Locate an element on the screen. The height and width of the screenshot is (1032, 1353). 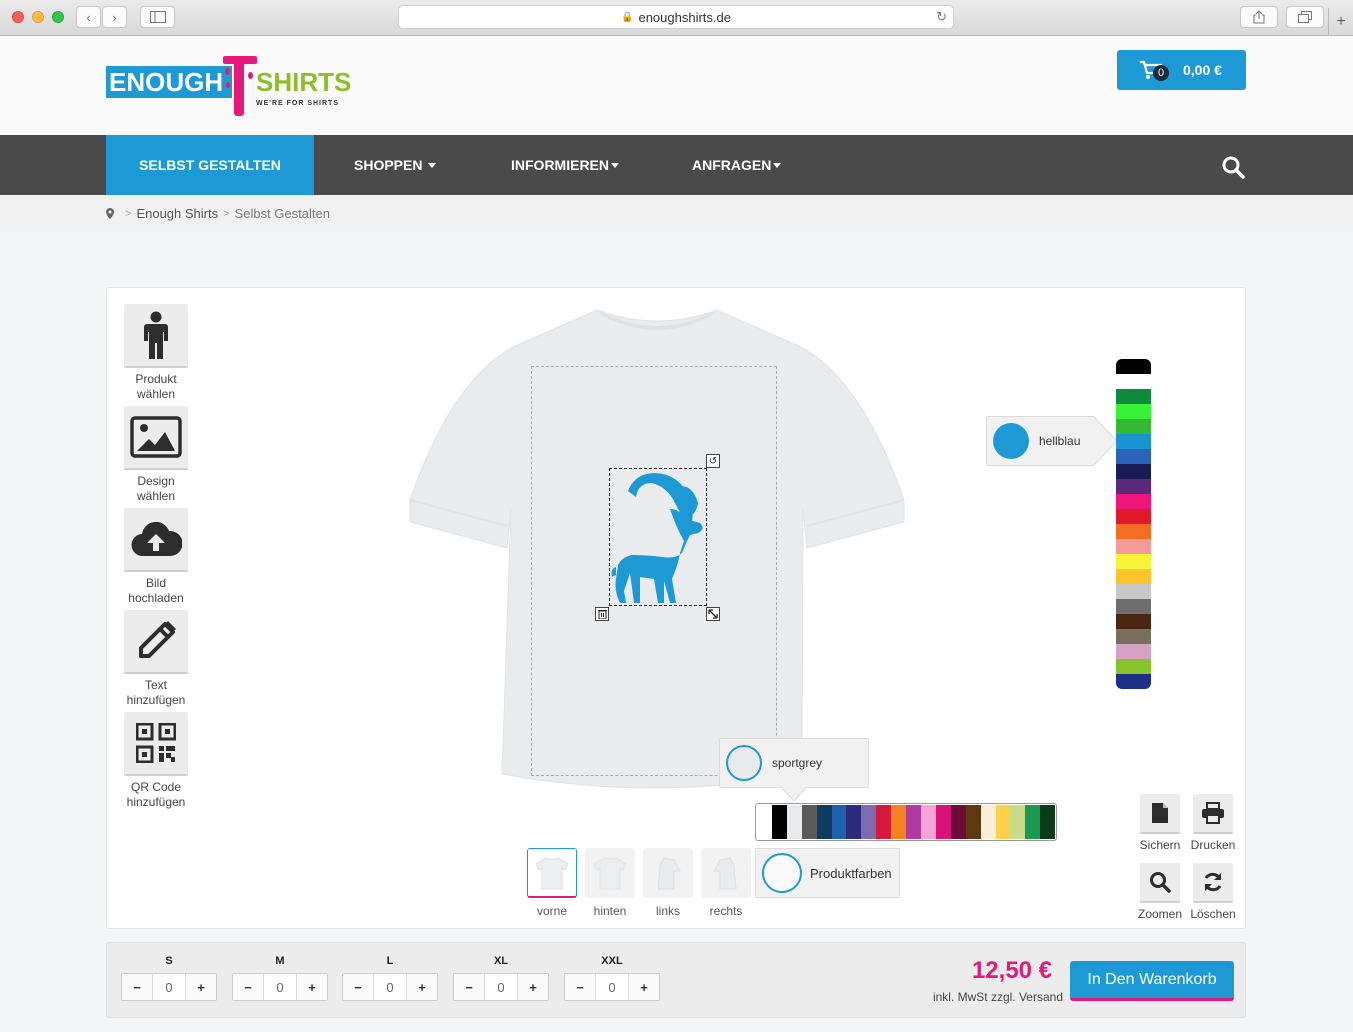
product-colors-button: Produktfarben is located at coordinates (827, 873).